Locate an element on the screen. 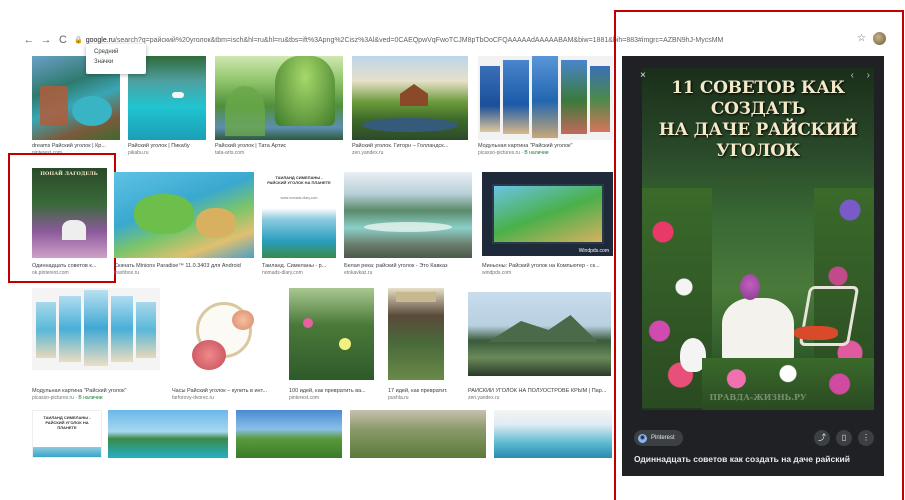 The width and height of the screenshot is (905, 500). result-source: pinterest.com is located at coordinates (304, 398).